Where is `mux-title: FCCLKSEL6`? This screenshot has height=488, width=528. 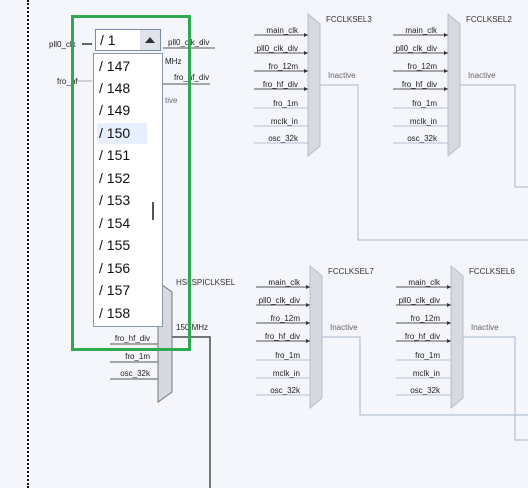 mux-title: FCCLKSEL6 is located at coordinates (492, 271).